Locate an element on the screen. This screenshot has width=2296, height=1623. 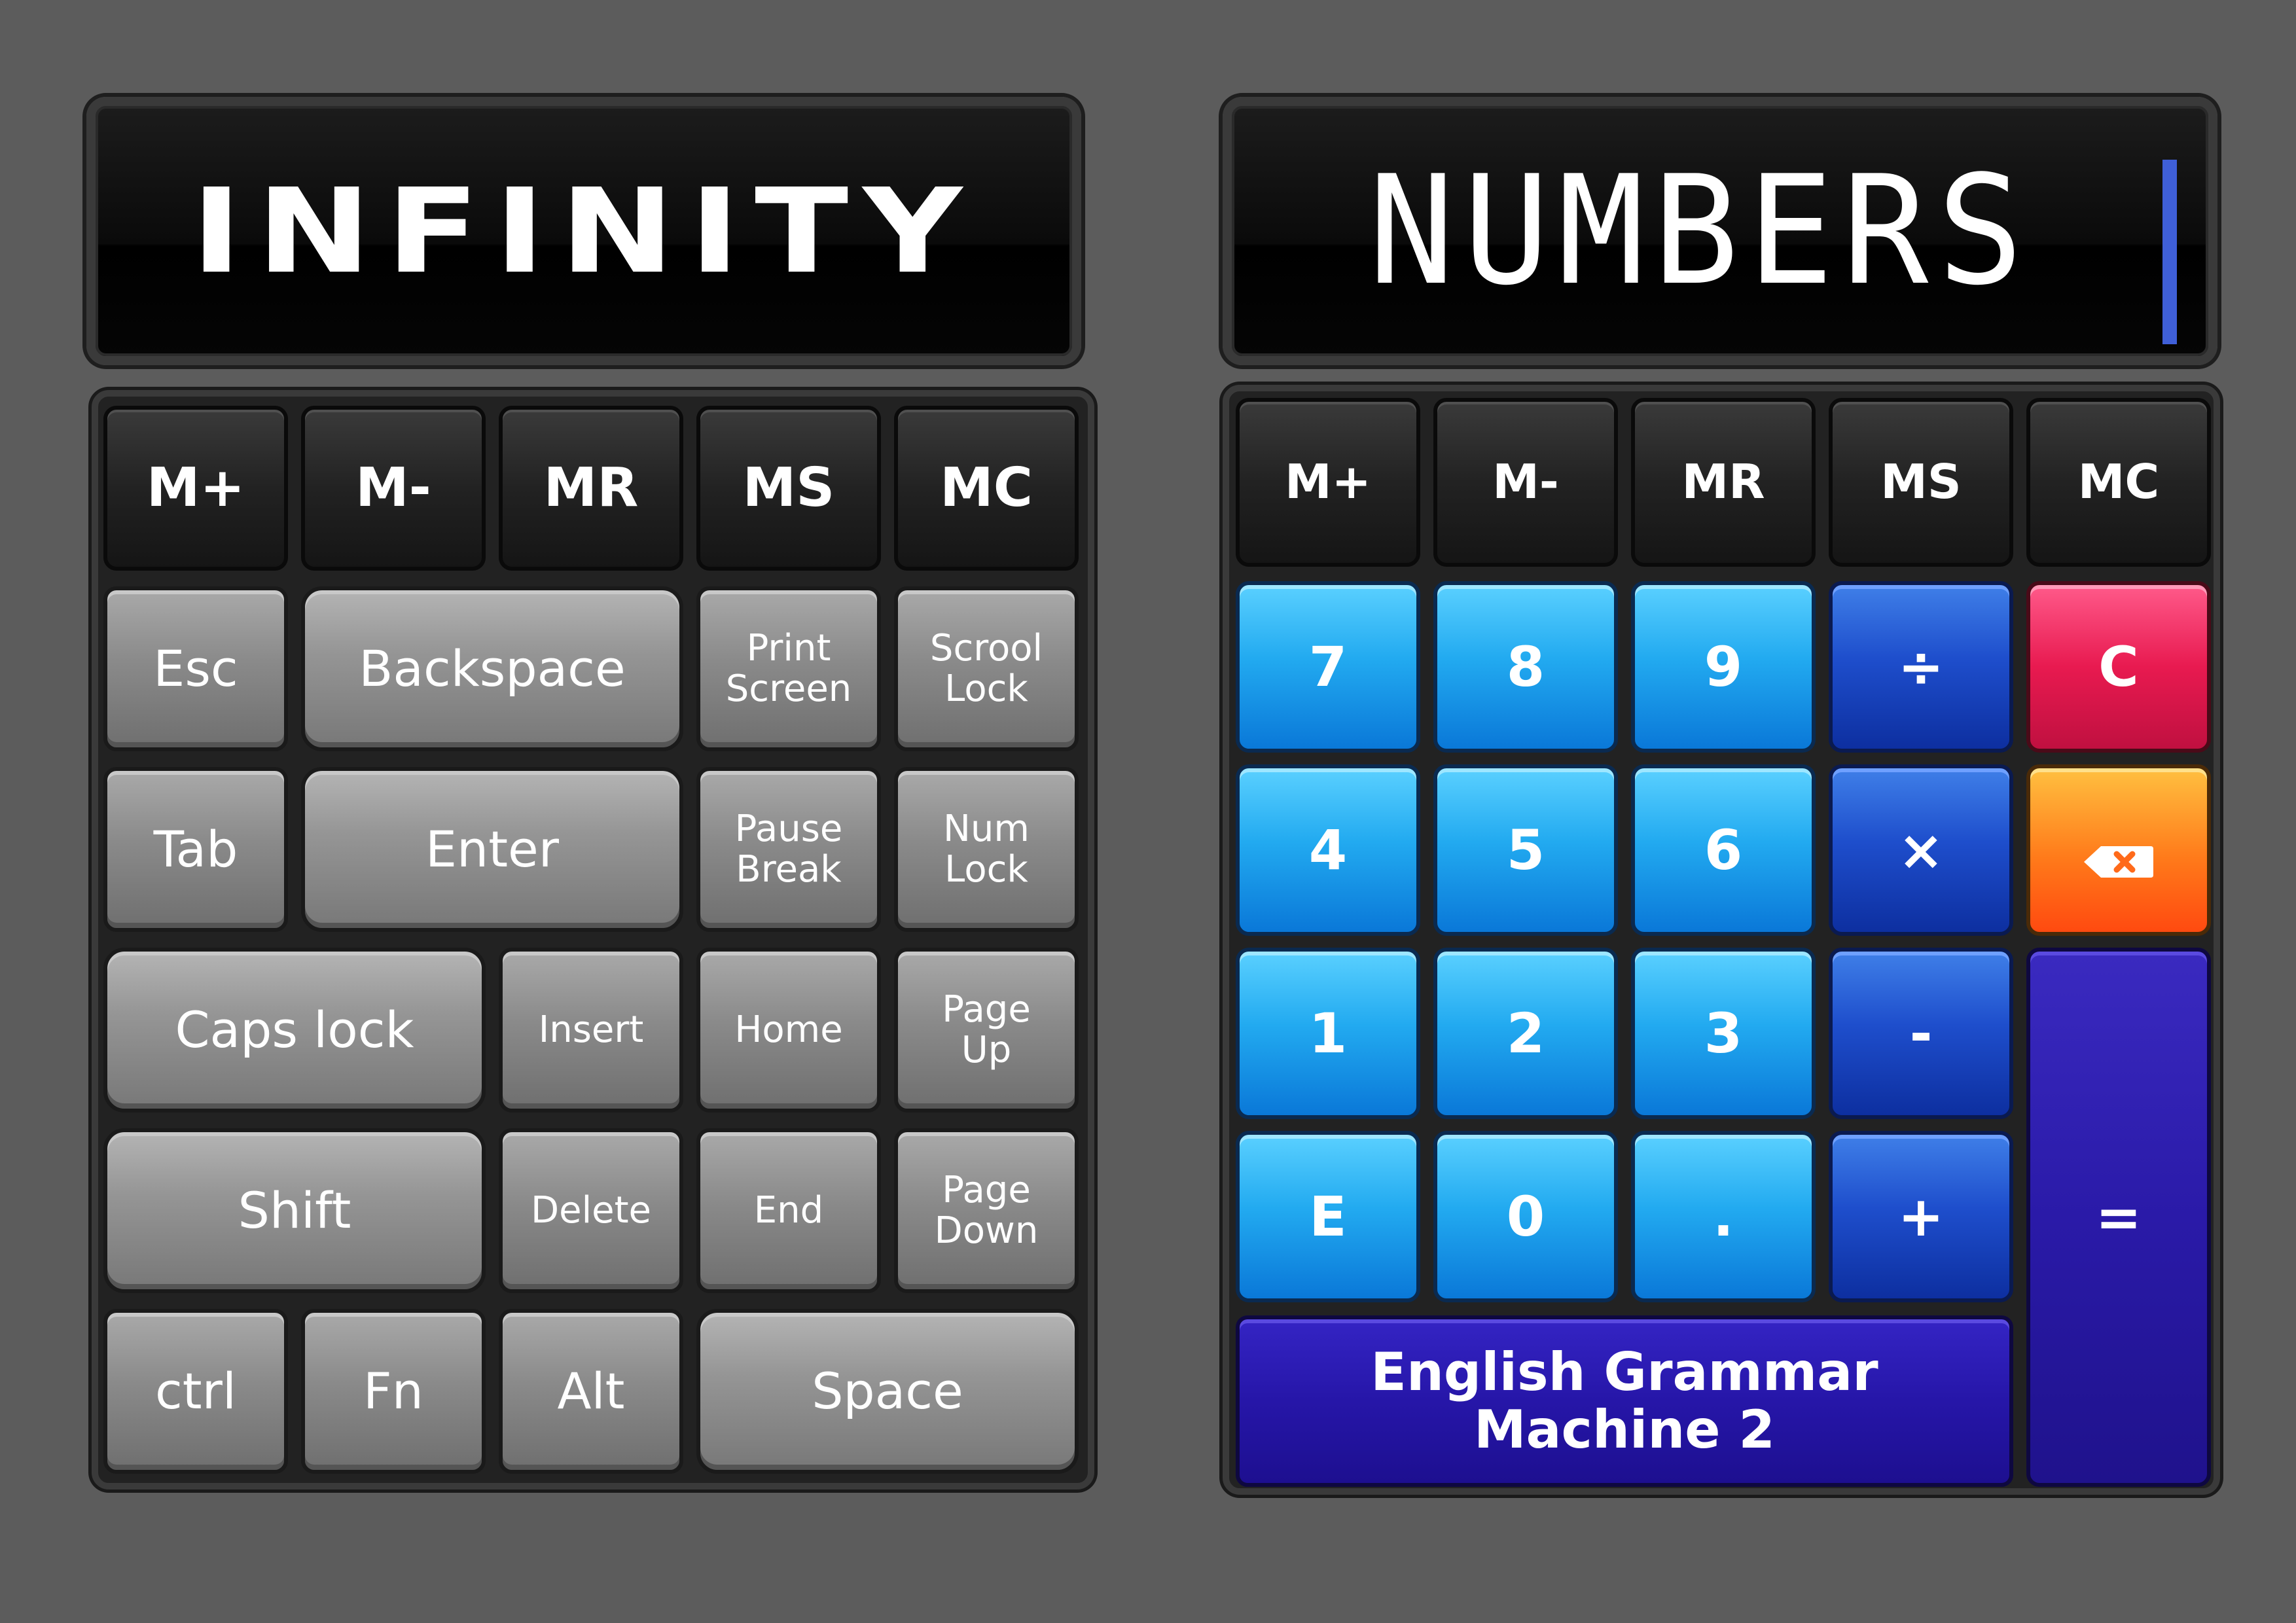
right-display-text: NUMBERS is located at coordinates (1700, 231).